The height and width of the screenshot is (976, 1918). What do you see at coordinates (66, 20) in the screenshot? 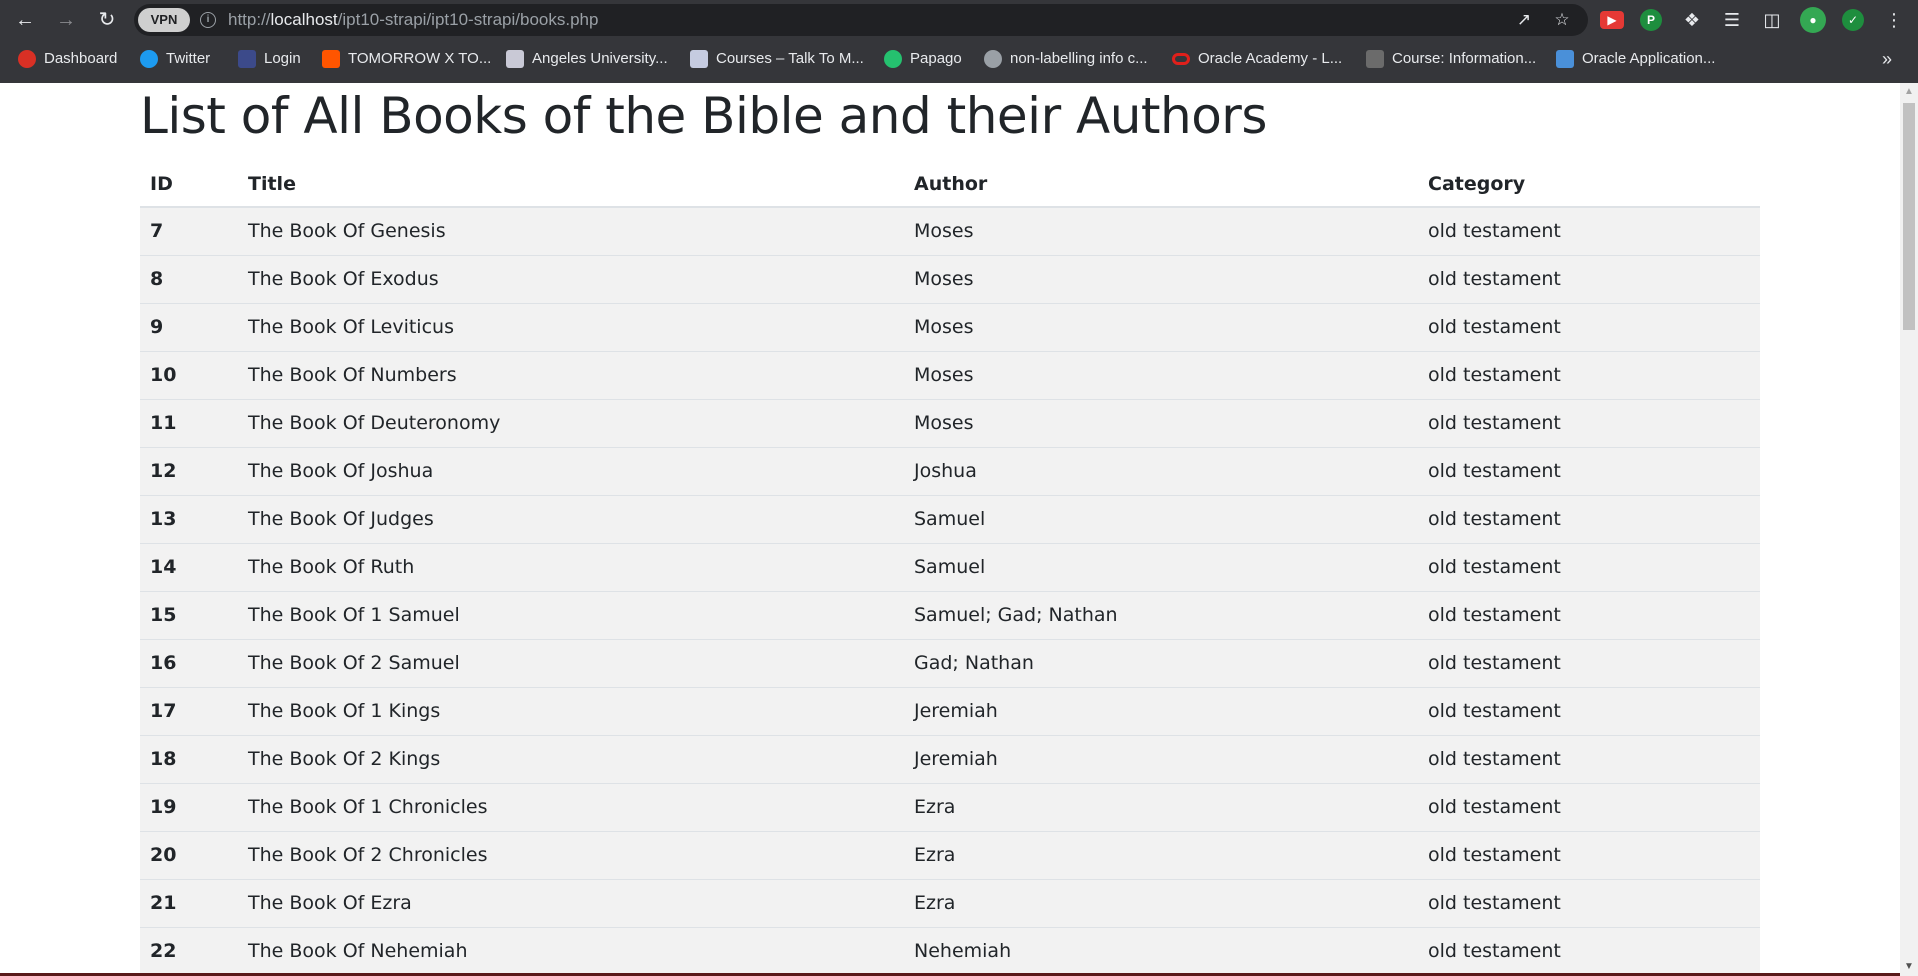
I see `forward-arrow-icon: →` at bounding box center [66, 20].